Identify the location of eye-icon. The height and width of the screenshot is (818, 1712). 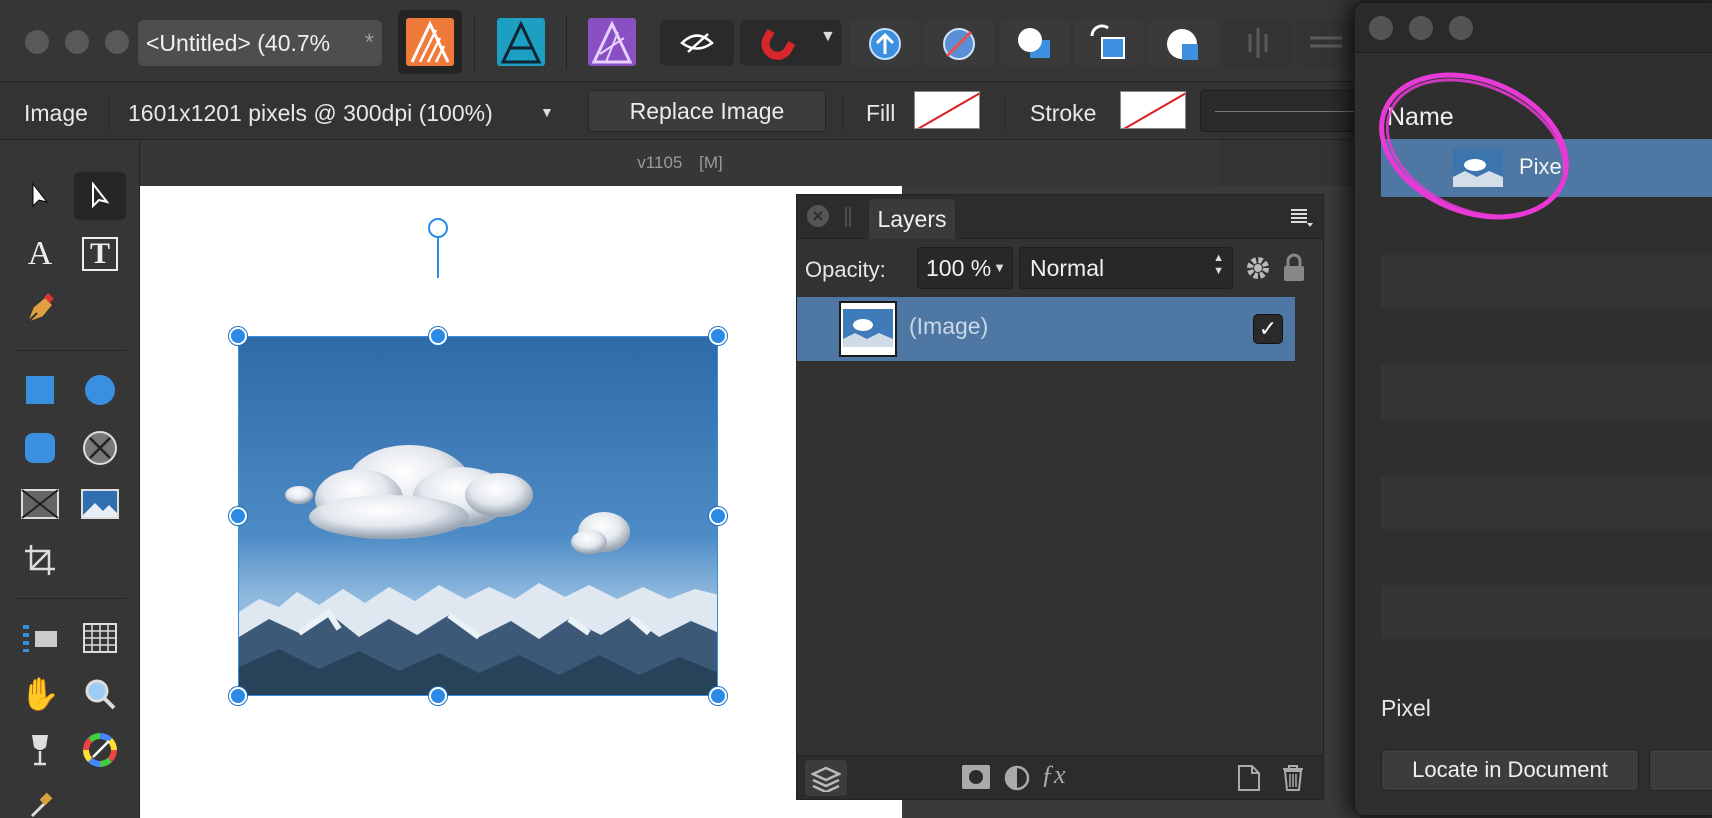
(697, 43).